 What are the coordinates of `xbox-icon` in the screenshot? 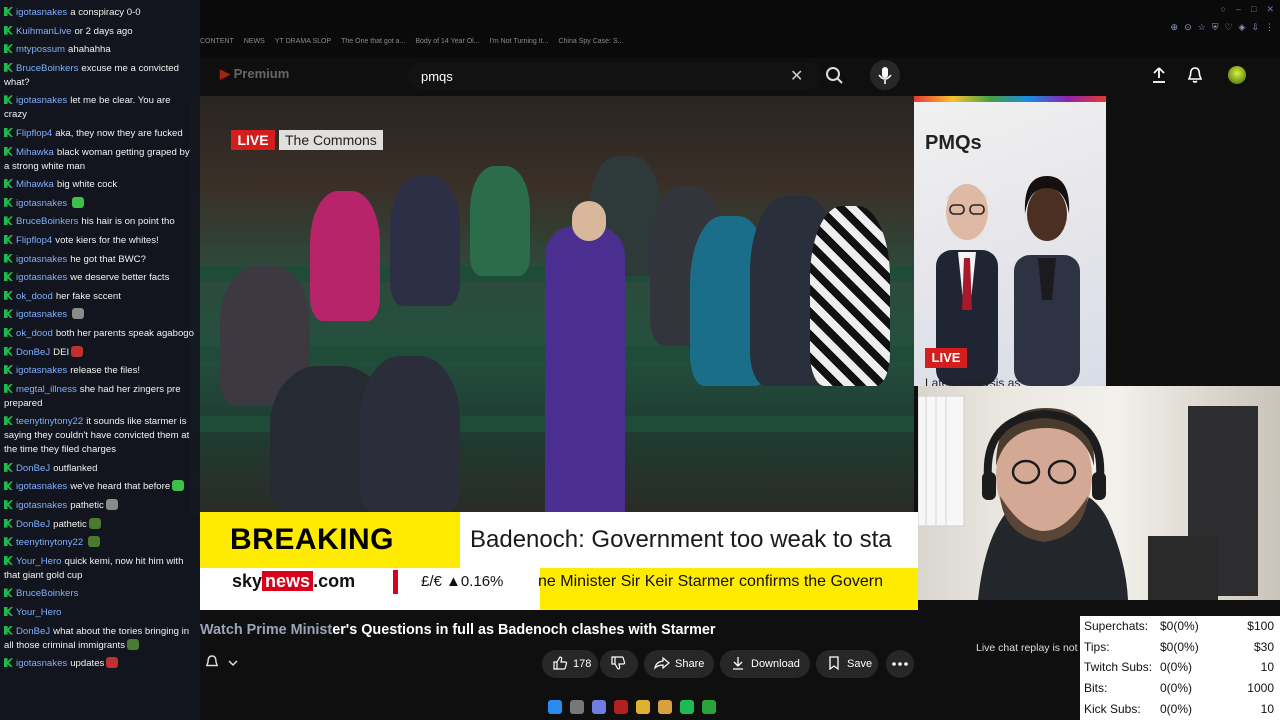 It's located at (709, 707).